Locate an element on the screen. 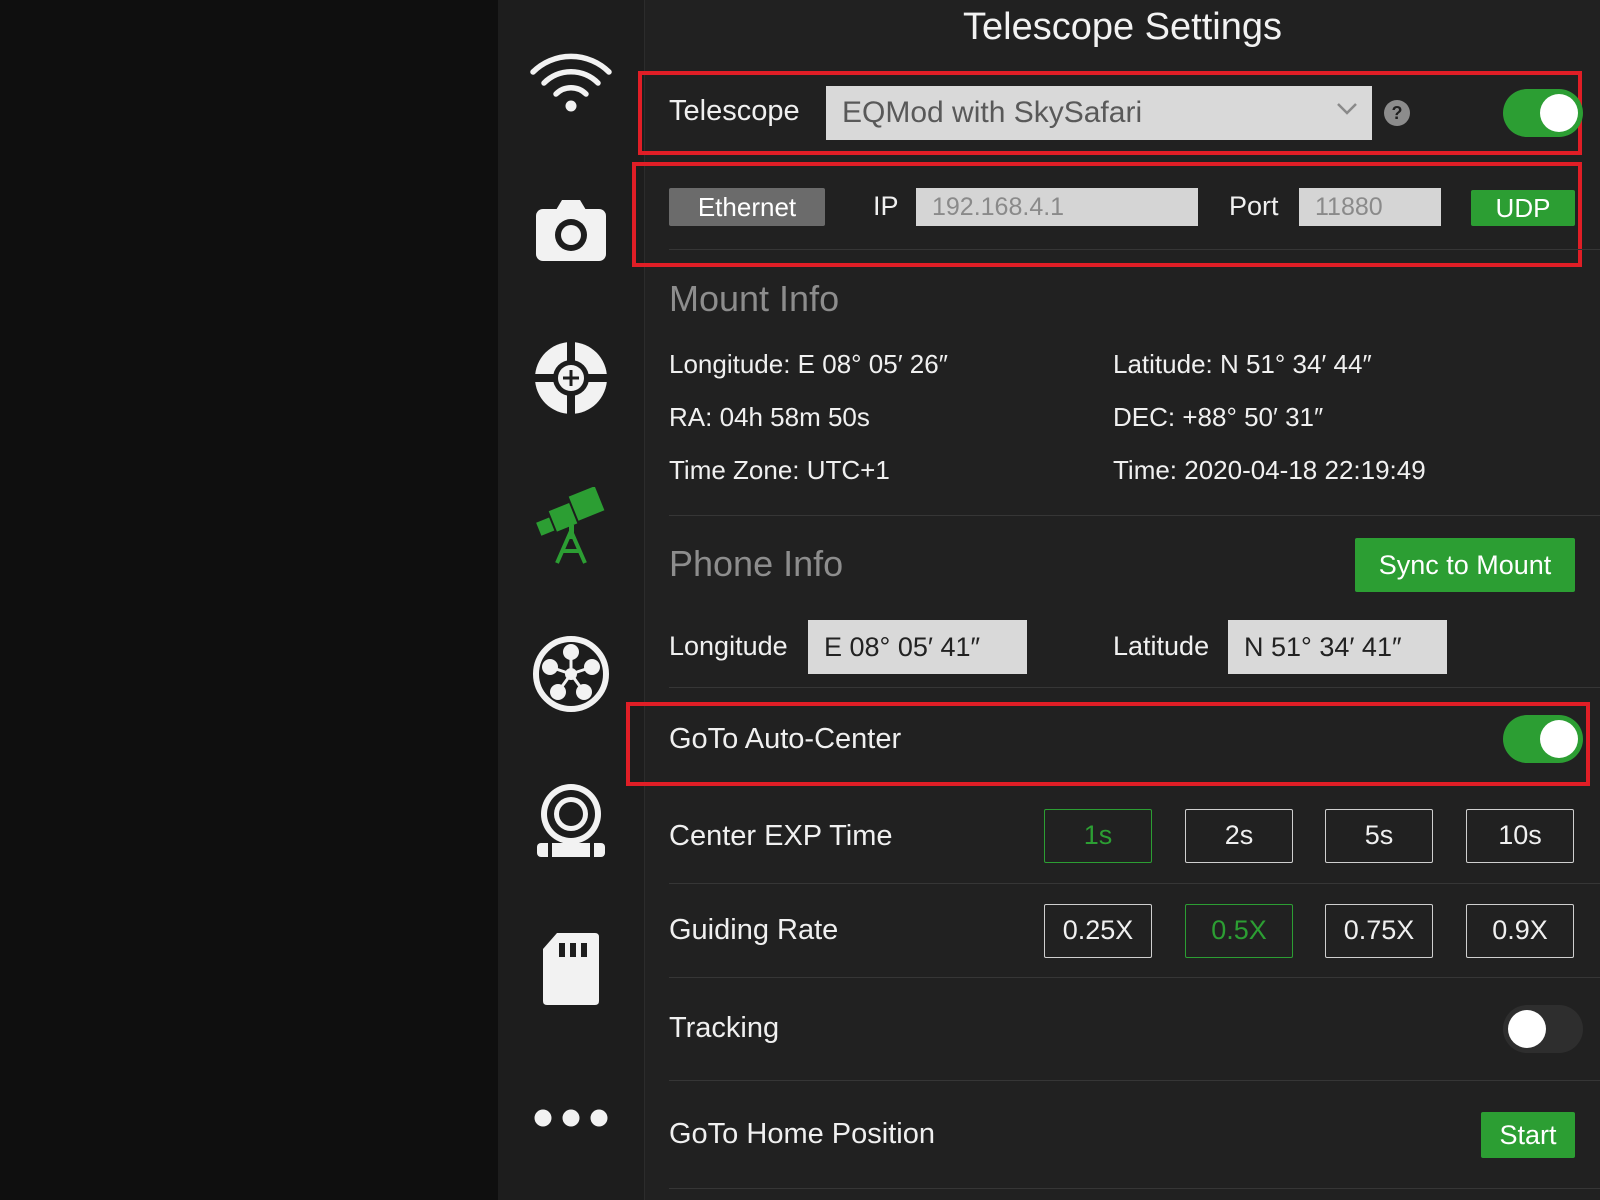 Image resolution: width=1600 pixels, height=1200 pixels. mount-longitude: Longitude: E 08° 05′ 26″ is located at coordinates (808, 364).